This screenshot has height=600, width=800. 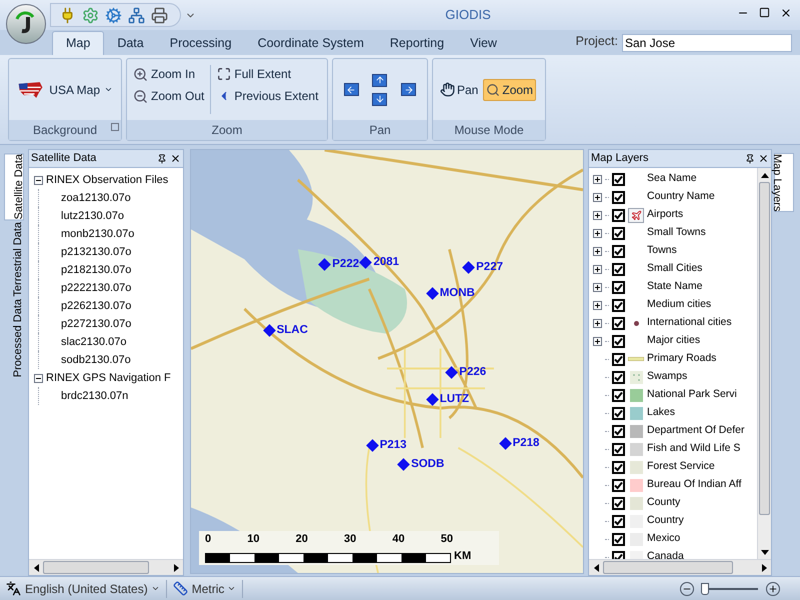 What do you see at coordinates (214, 589) in the screenshot?
I see `units-dropdown: Metric` at bounding box center [214, 589].